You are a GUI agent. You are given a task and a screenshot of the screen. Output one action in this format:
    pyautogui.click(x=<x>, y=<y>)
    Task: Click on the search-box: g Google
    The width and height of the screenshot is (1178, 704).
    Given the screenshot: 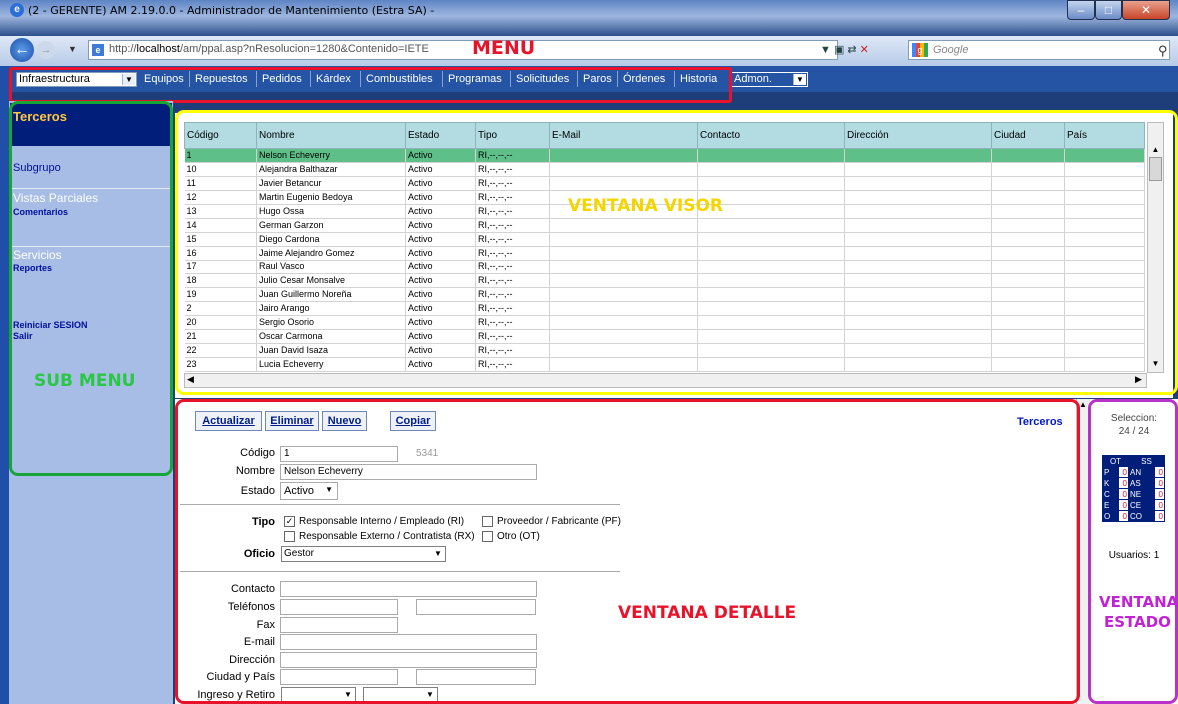 What is the action you would take?
    pyautogui.click(x=1039, y=50)
    